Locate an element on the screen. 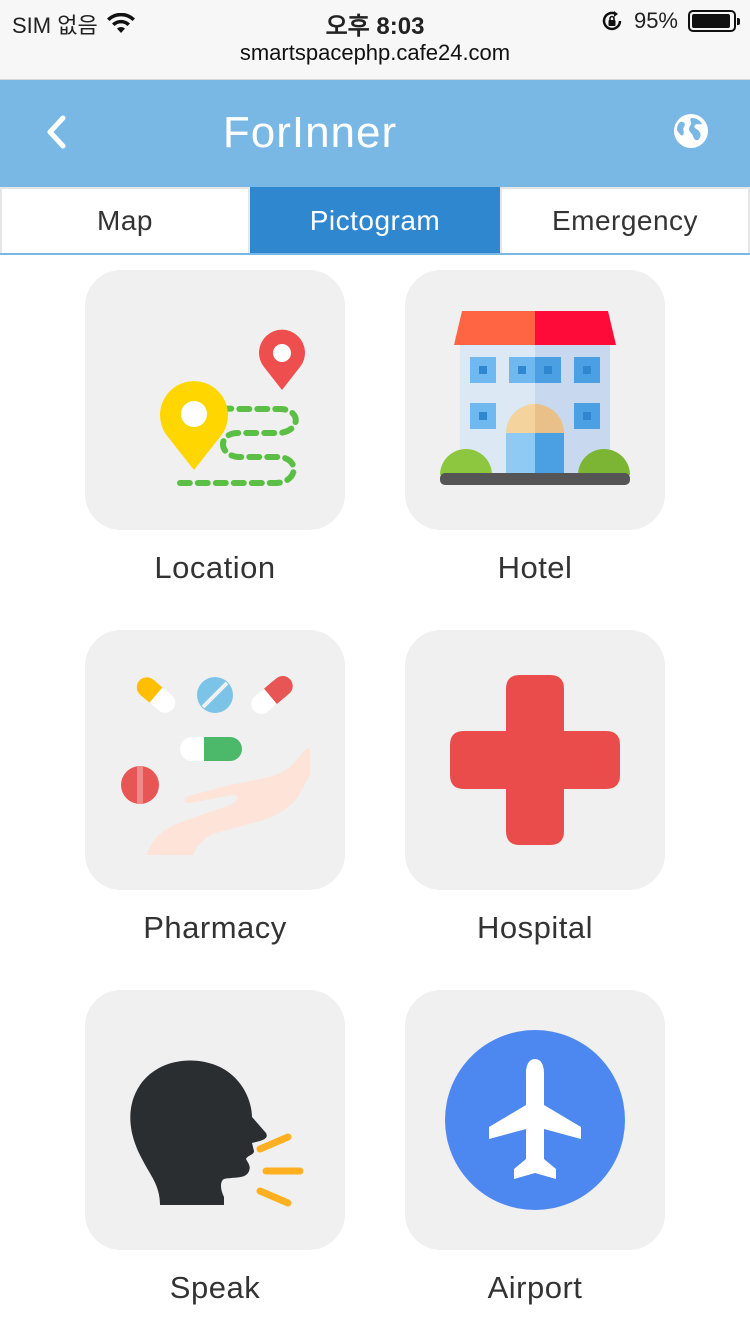 The image size is (750, 1334). pictogram-hospital-tile is located at coordinates (535, 760).